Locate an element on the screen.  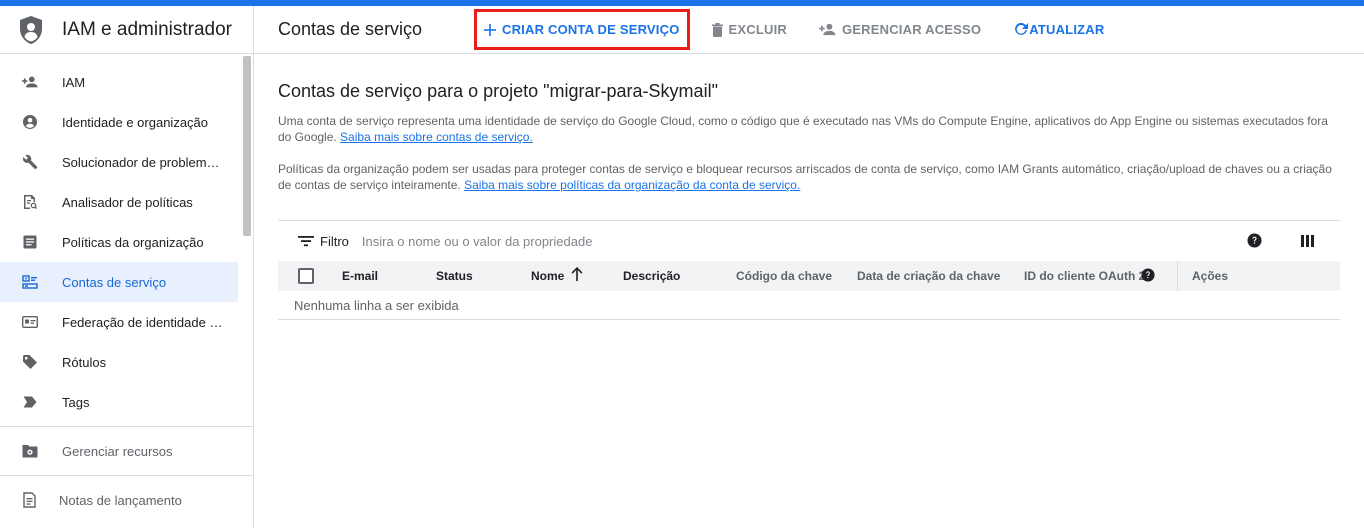
sidebar-item-tags: Tags is located at coordinates (119, 402).